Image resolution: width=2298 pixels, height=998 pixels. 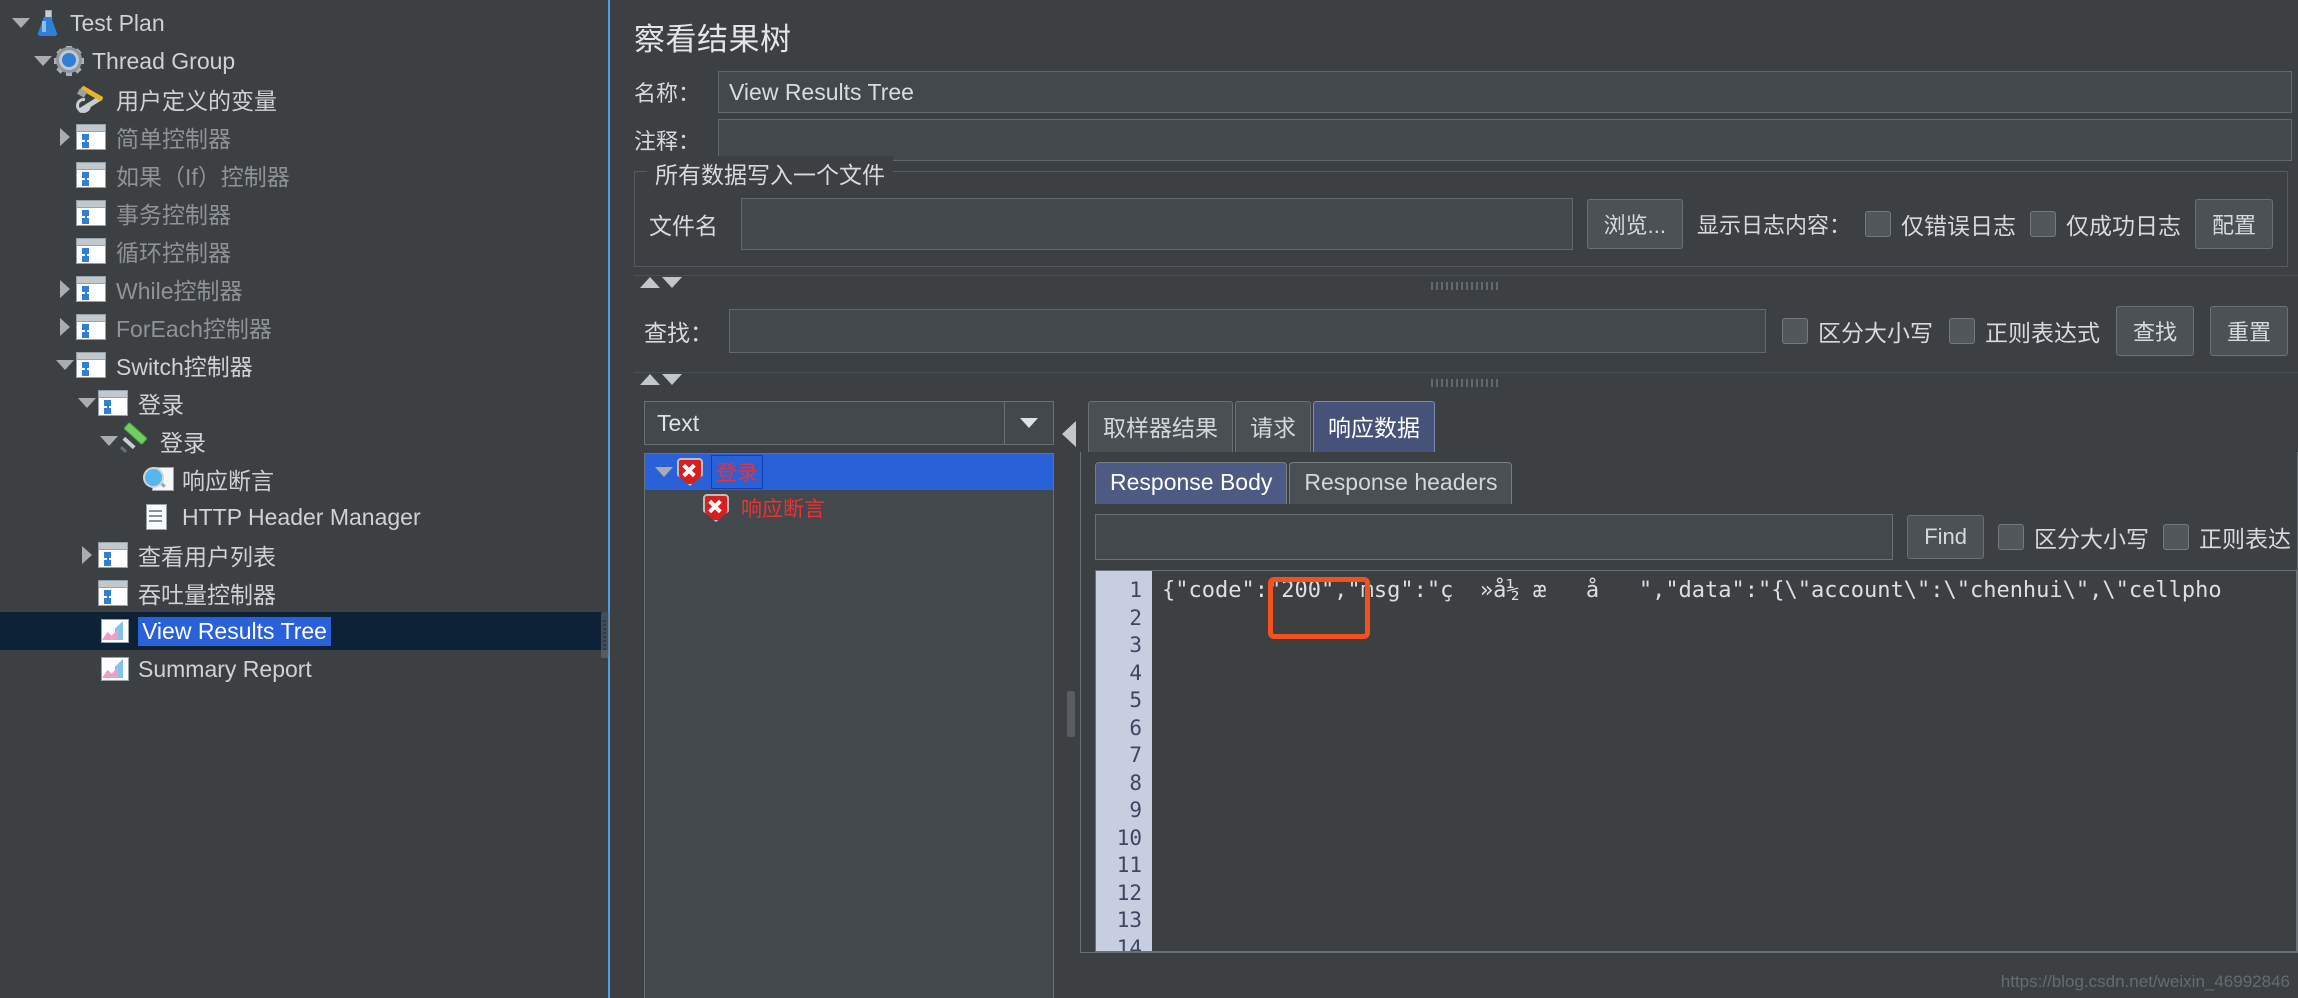 What do you see at coordinates (849, 423) in the screenshot?
I see `renderer-select: Text` at bounding box center [849, 423].